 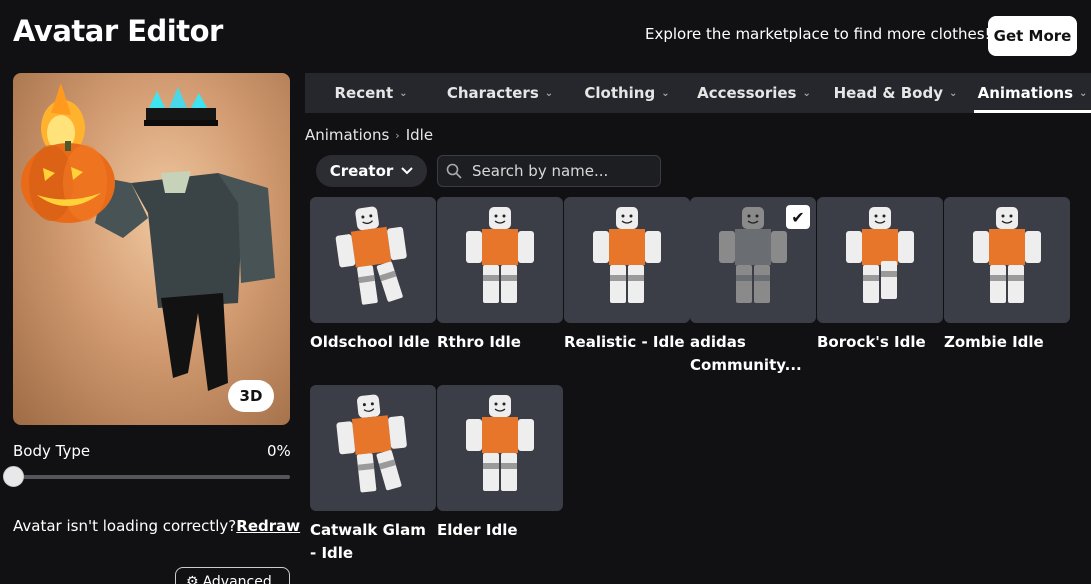 I want to click on tab-label: Accessories, so click(x=747, y=93).